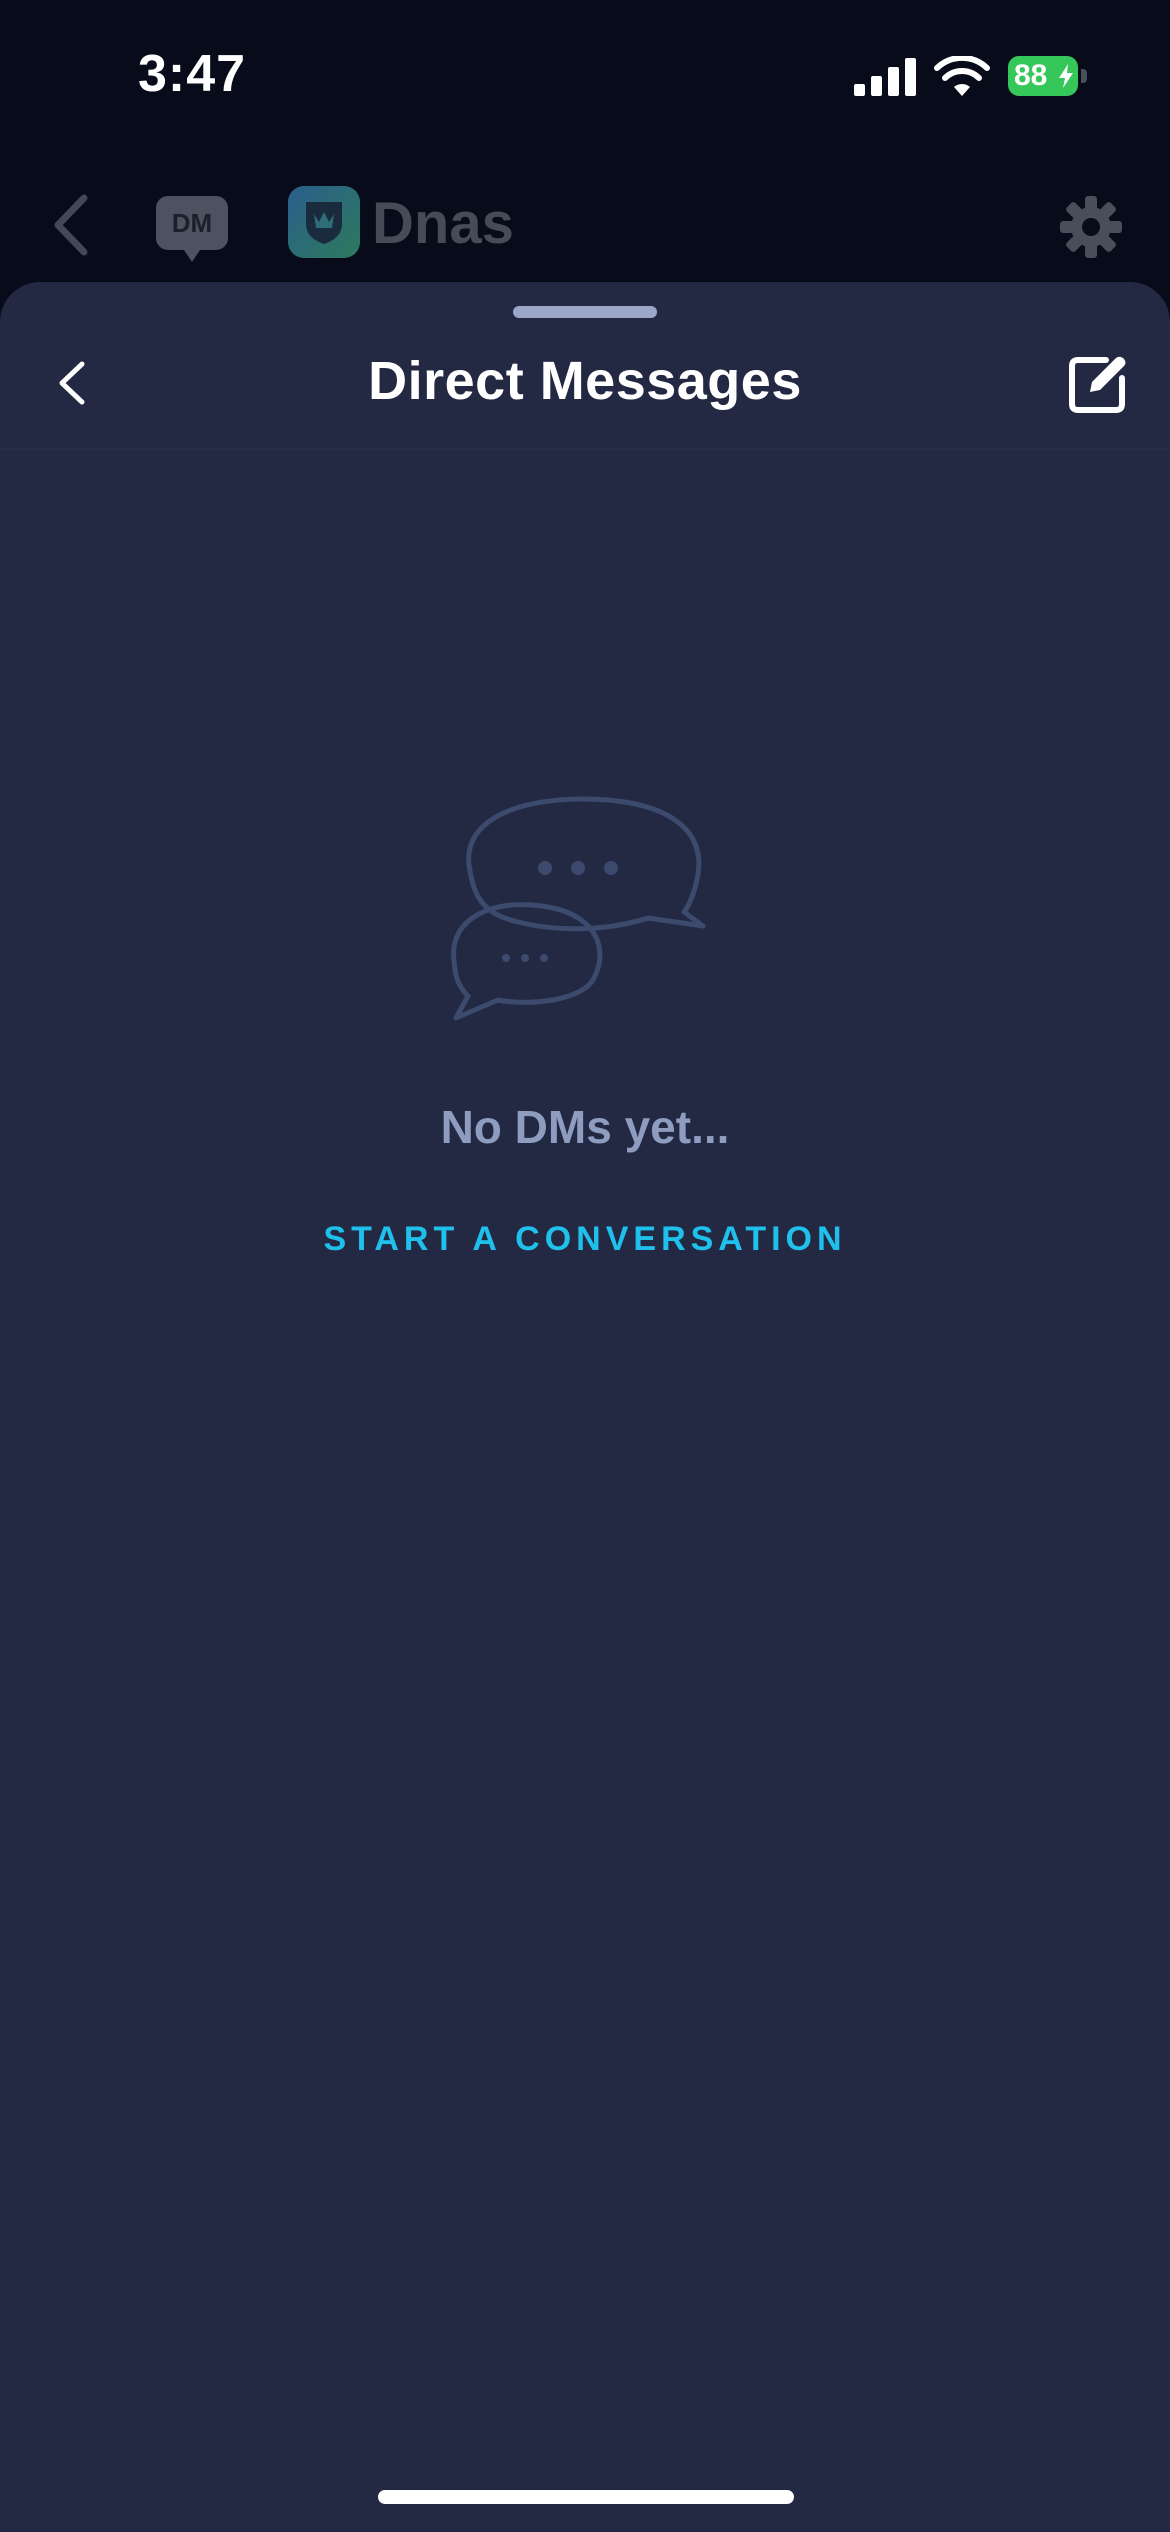 This screenshot has height=2532, width=1170. Describe the element at coordinates (71, 225) in the screenshot. I see `chevron-left-icon` at that location.